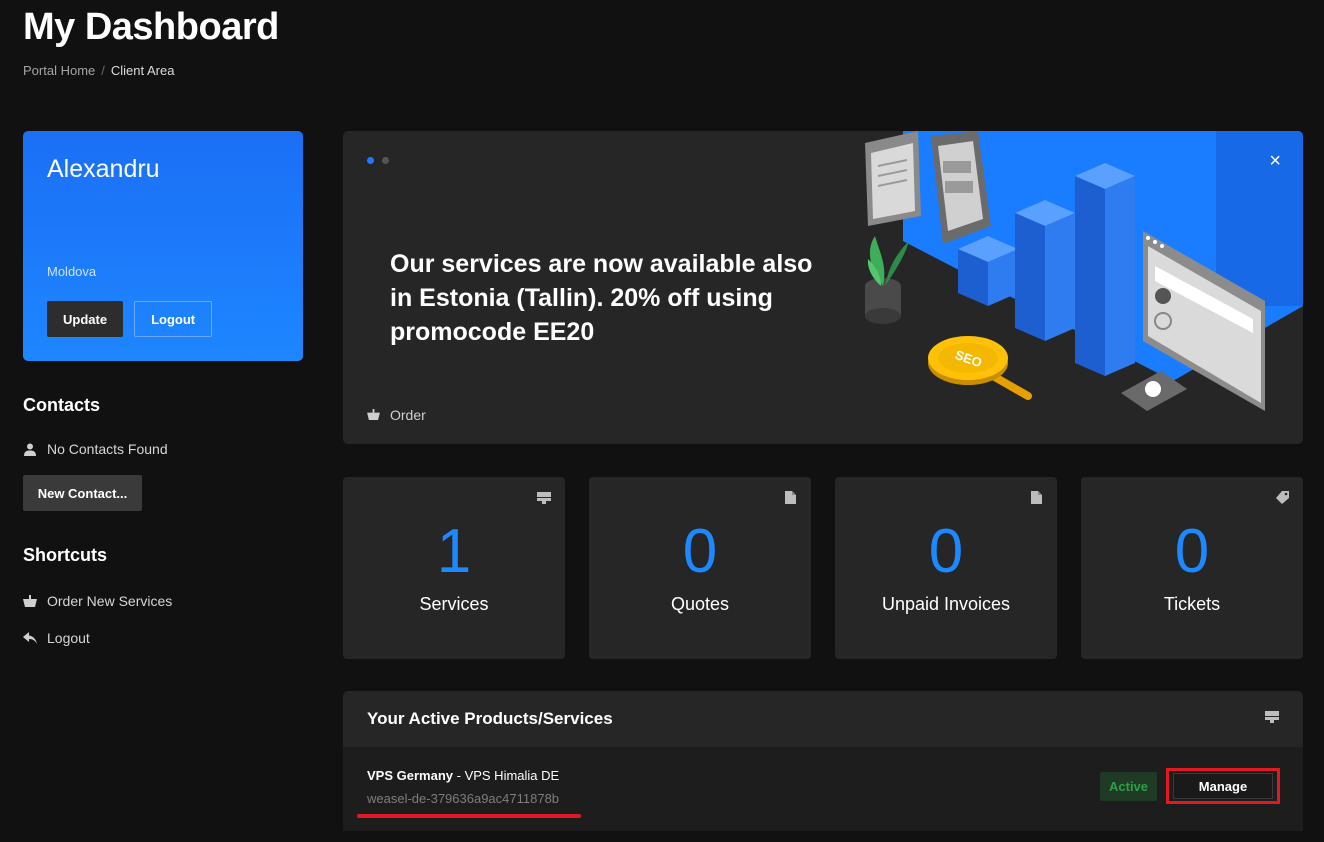 The image size is (1324, 842). I want to click on contacts-heading: Contacts, so click(62, 405).